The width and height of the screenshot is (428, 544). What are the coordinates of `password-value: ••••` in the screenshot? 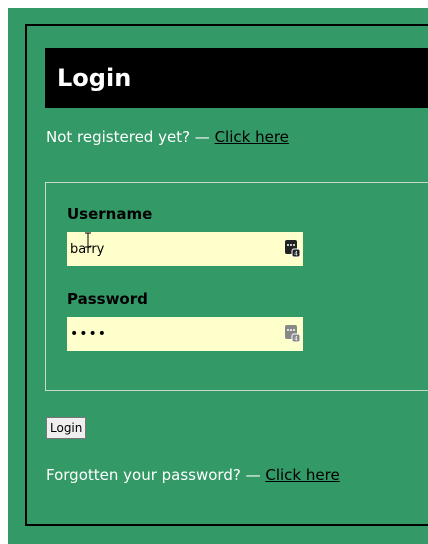 It's located at (89, 334).